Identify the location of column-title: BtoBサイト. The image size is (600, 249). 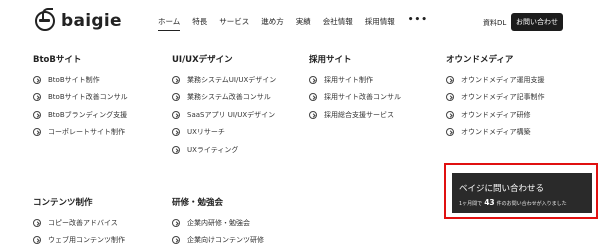
(57, 60).